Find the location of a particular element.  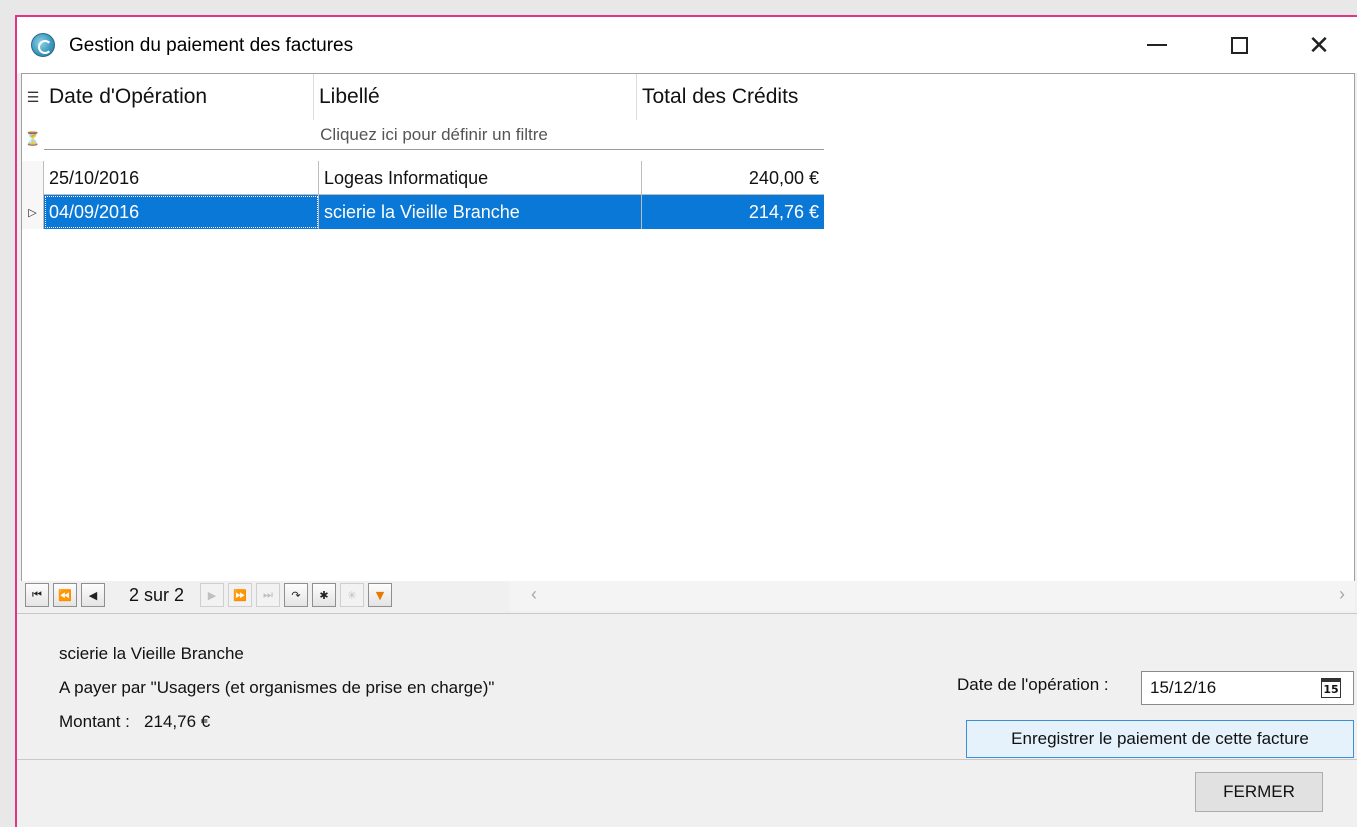

column-header-total: Total des Crédits is located at coordinates (730, 97).